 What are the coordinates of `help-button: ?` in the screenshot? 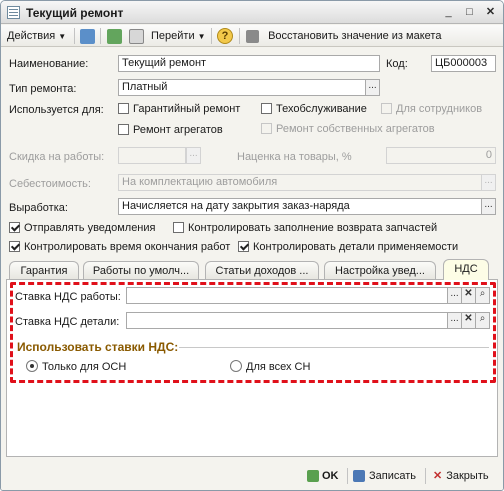 It's located at (225, 36).